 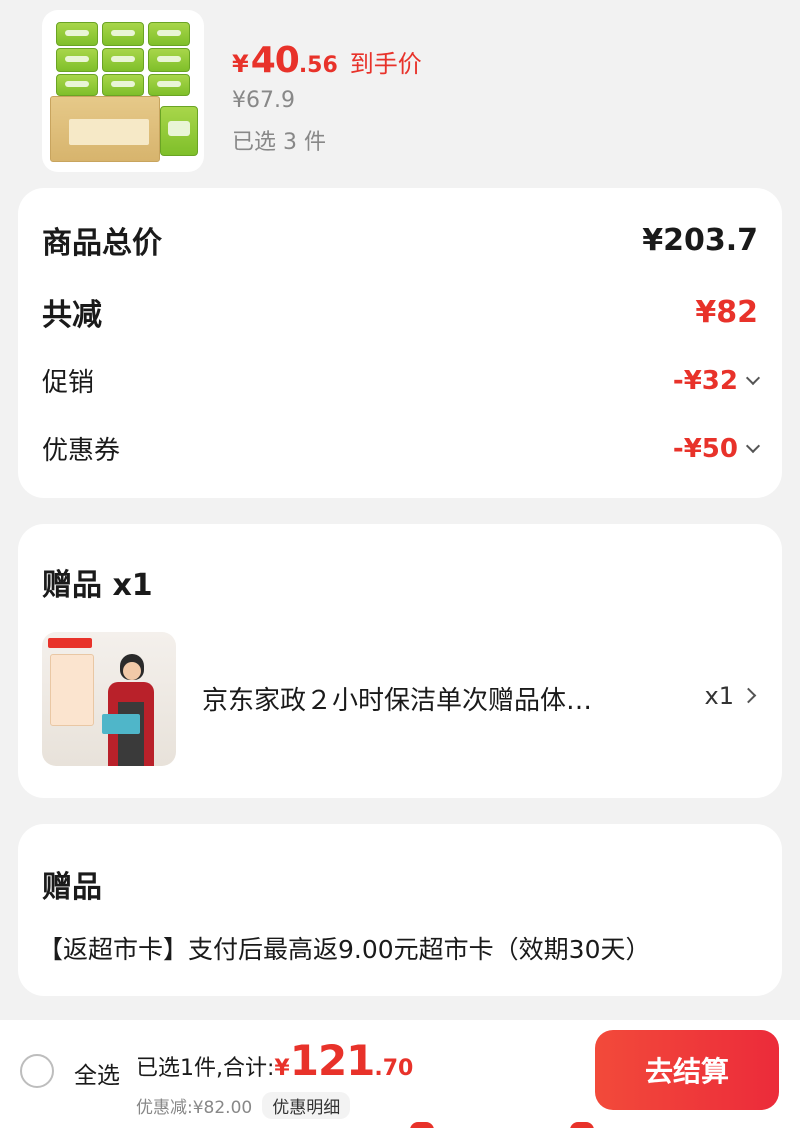 I want to click on select-all-label: 全选, so click(x=97, y=1073).